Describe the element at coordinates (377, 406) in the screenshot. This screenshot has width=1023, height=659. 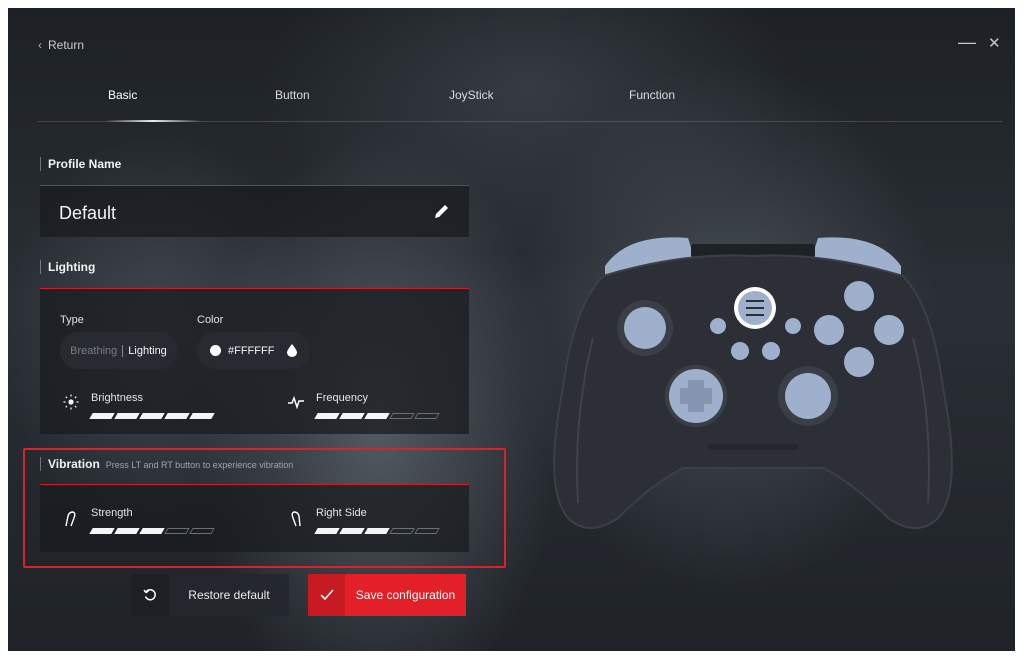
I see `frequency-control: Frequency` at that location.